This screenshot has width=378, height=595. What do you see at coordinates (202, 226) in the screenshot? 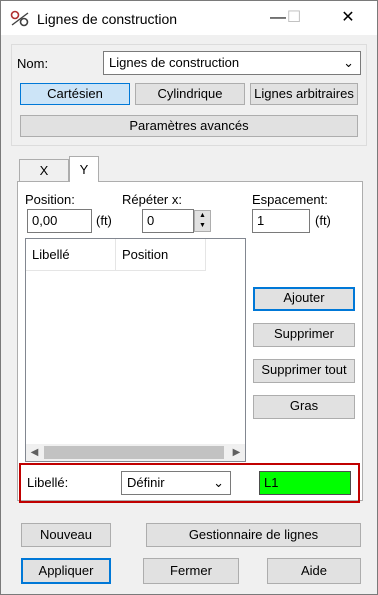
I see `spin-down-icon: ▼` at bounding box center [202, 226].